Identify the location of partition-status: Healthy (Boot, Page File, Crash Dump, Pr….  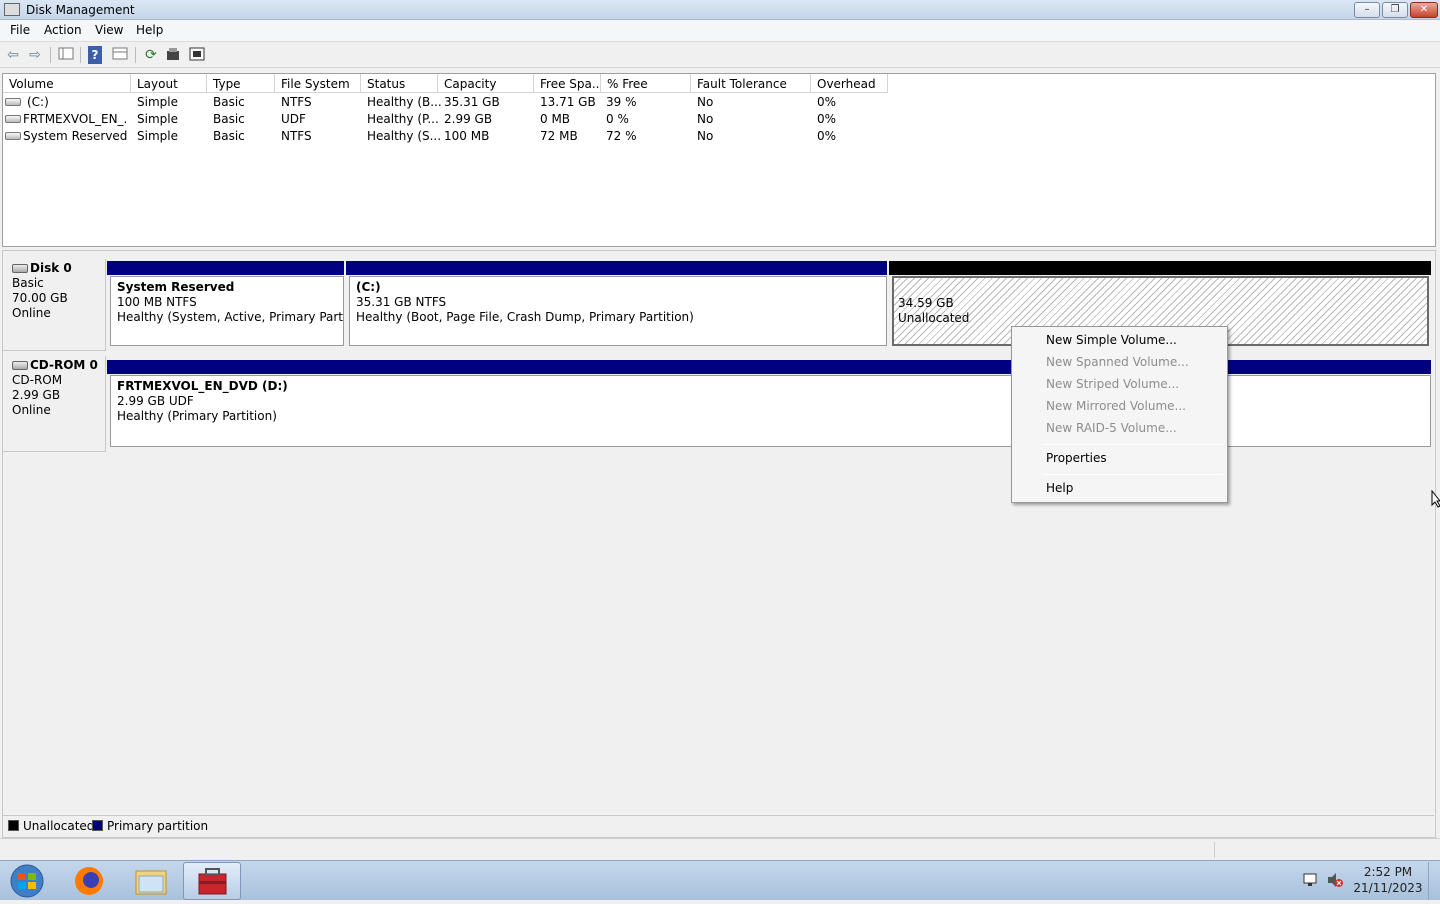
(525, 317).